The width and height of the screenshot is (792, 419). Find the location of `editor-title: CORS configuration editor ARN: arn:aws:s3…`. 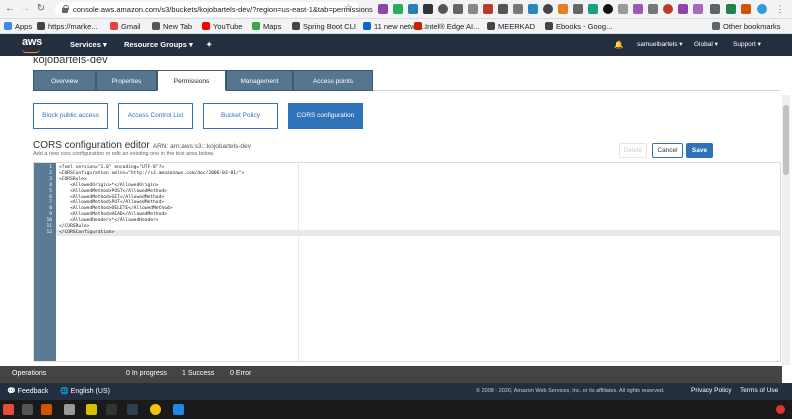

editor-title: CORS configuration editor ARN: arn:aws:s3… is located at coordinates (142, 145).